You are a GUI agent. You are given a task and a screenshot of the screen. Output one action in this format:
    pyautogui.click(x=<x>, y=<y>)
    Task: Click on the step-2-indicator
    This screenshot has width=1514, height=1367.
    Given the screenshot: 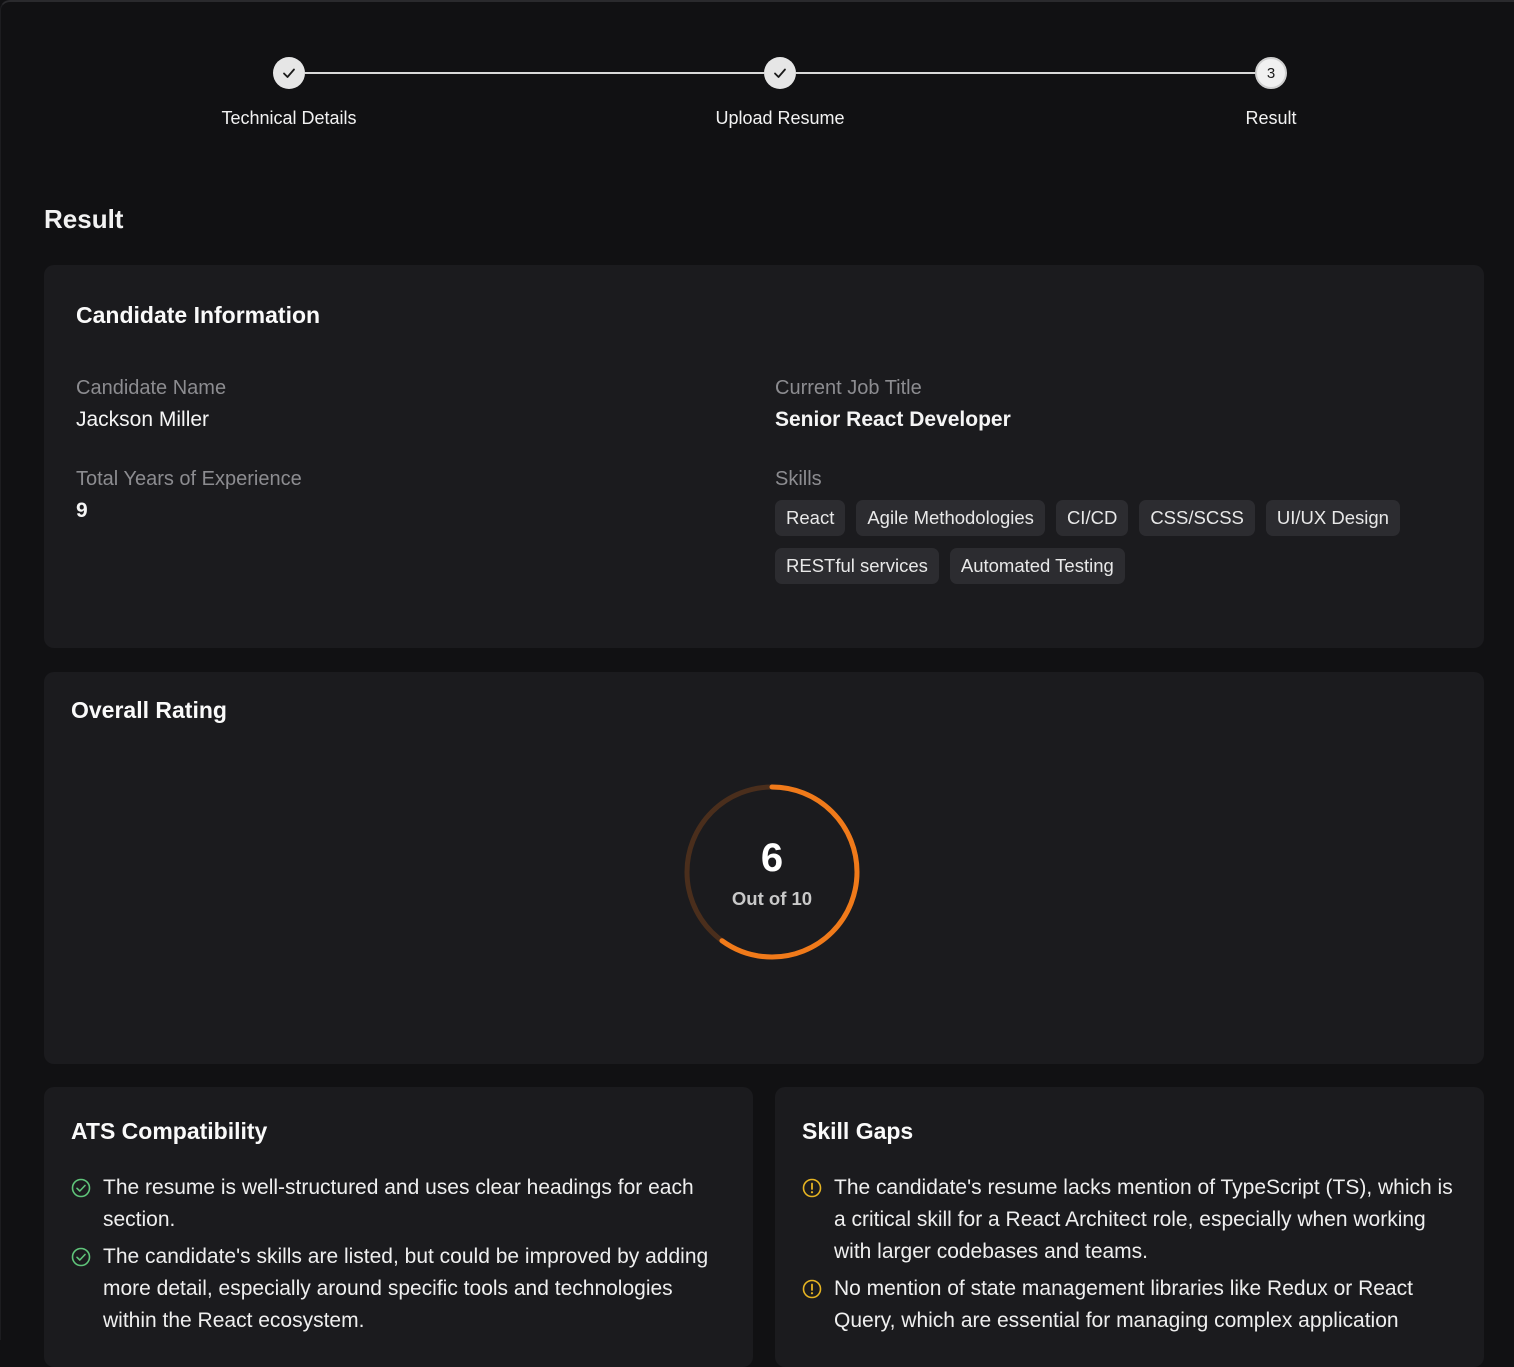 What is the action you would take?
    pyautogui.click(x=780, y=73)
    